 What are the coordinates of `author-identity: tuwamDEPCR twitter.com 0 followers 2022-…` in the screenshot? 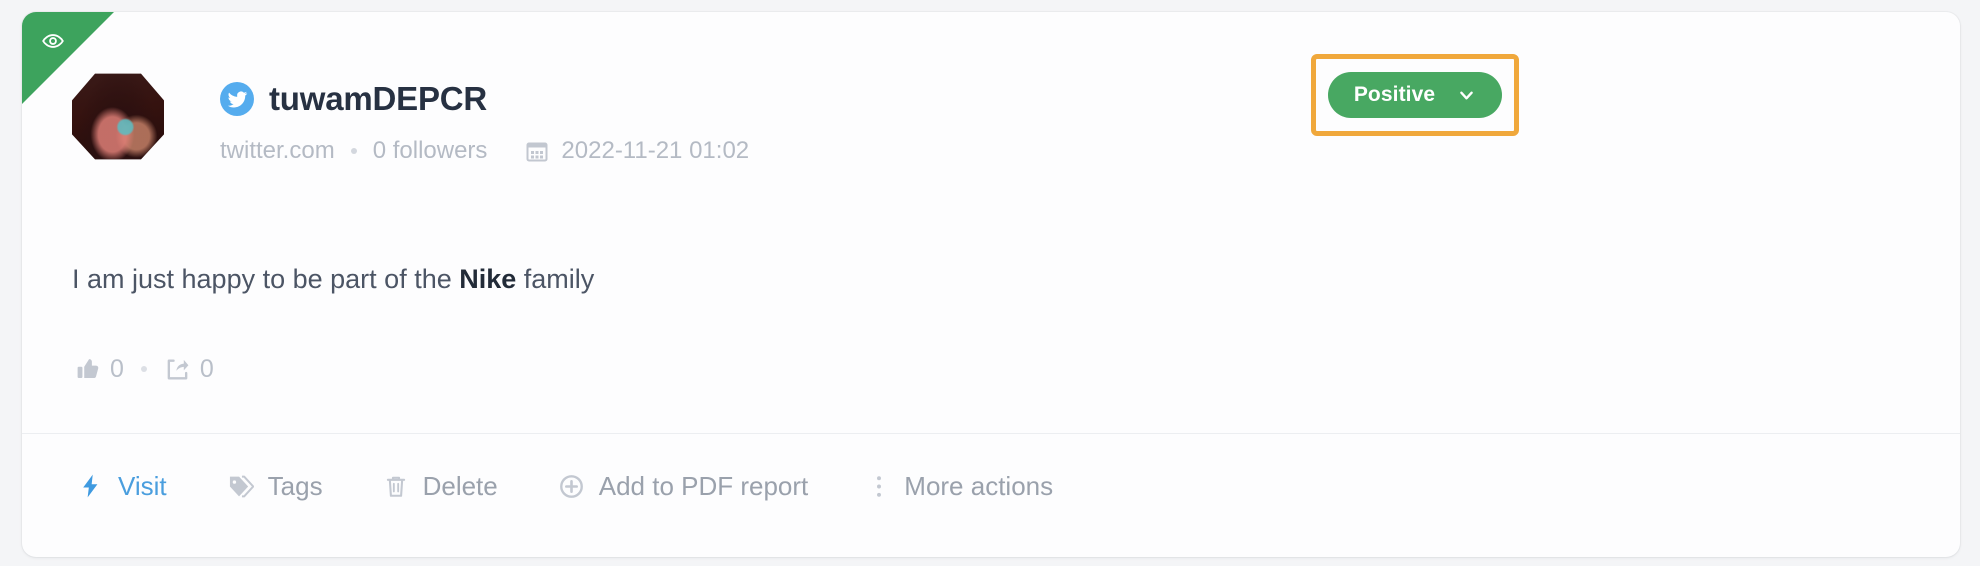 It's located at (484, 121).